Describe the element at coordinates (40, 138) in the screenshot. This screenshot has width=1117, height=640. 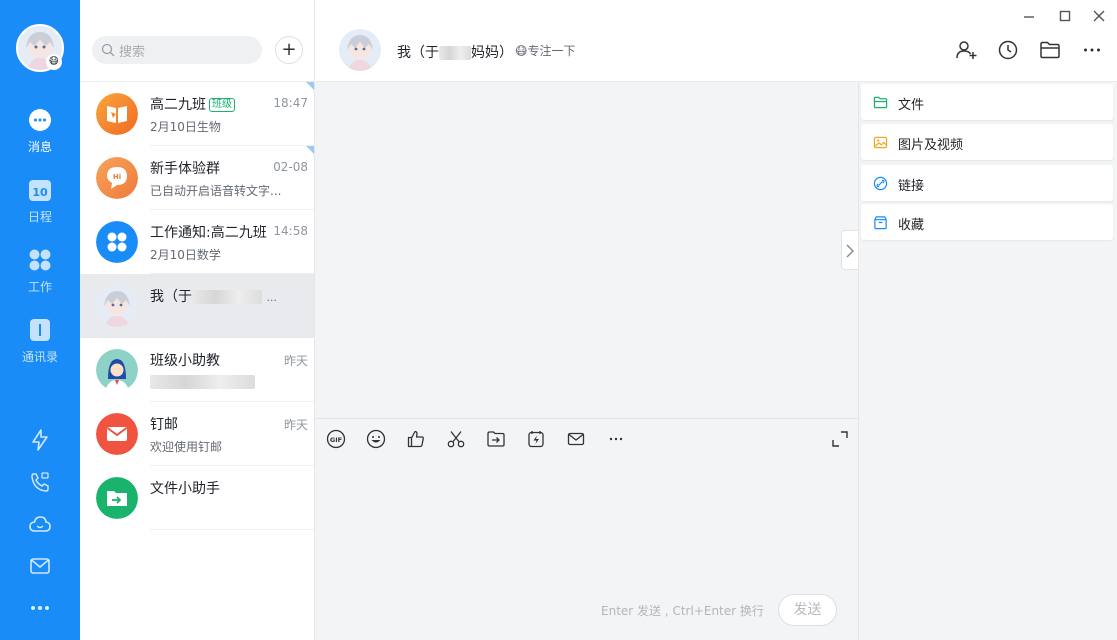
I see `nav-item-messages: 消息` at that location.